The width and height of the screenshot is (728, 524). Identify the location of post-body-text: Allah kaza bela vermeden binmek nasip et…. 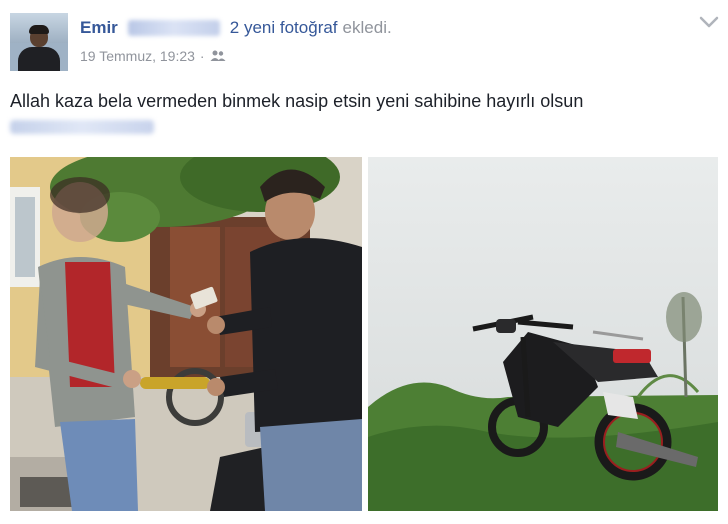
(297, 101).